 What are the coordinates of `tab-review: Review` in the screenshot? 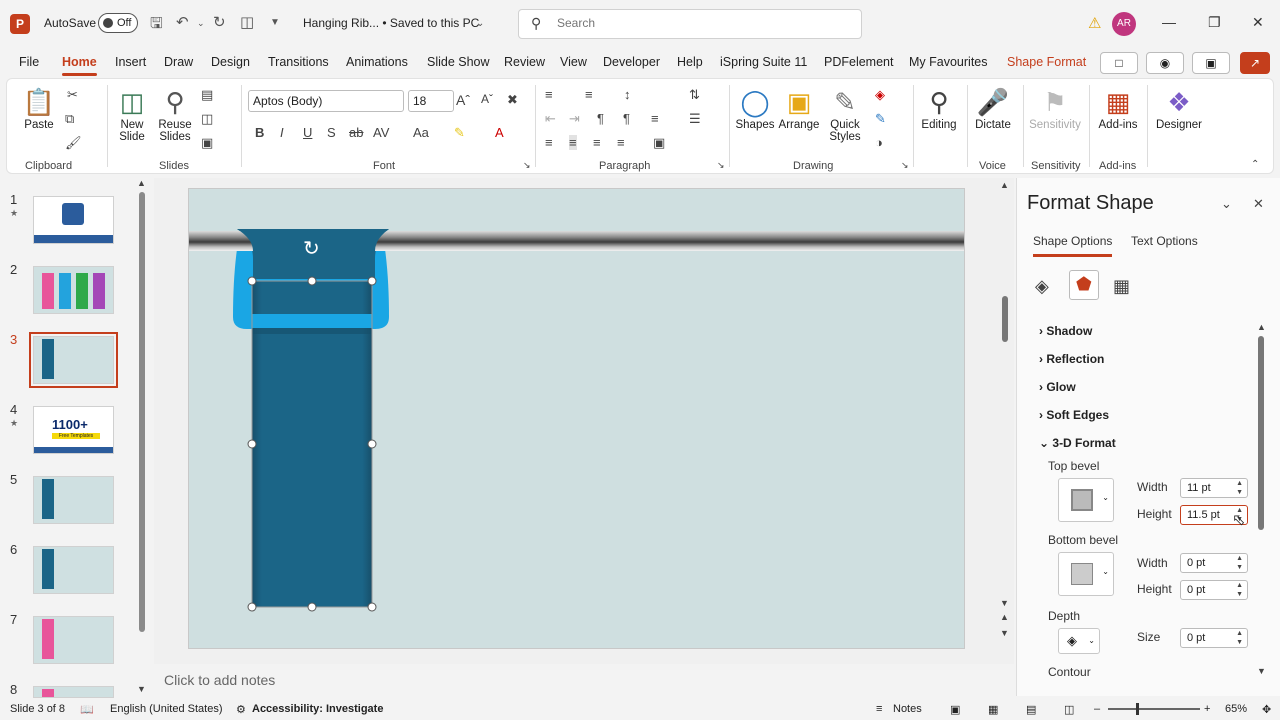 It's located at (524, 62).